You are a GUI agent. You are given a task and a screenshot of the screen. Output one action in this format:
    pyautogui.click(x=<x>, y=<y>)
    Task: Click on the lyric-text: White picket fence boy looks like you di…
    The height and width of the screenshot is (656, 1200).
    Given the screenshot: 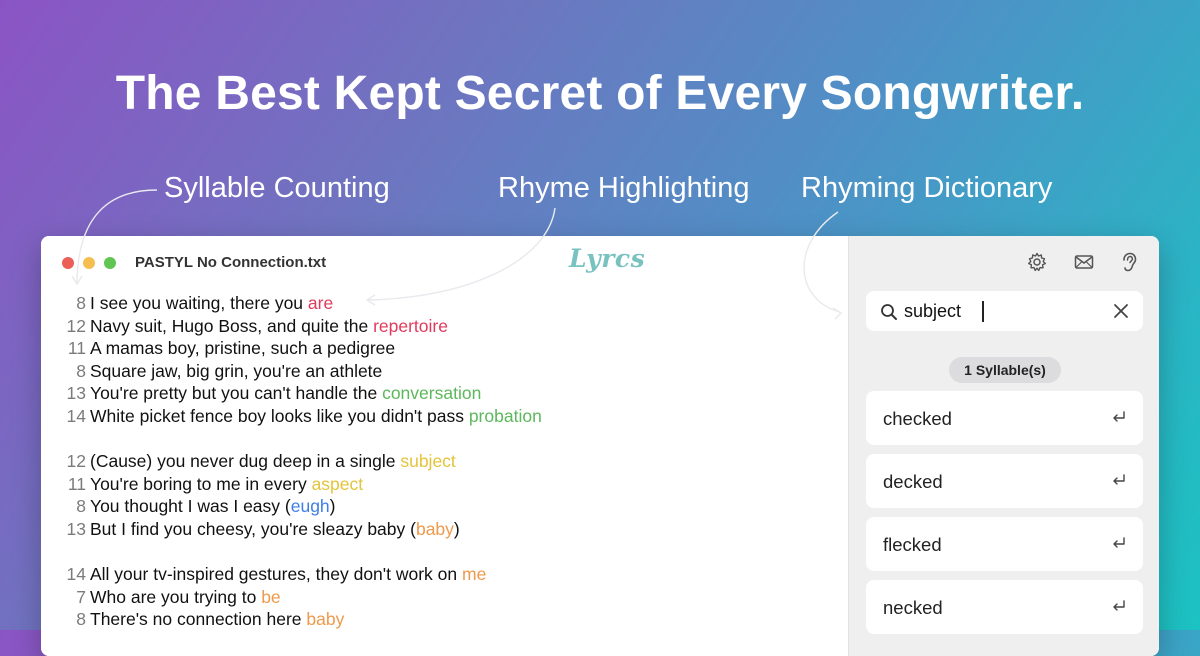 What is the action you would take?
    pyautogui.click(x=316, y=416)
    